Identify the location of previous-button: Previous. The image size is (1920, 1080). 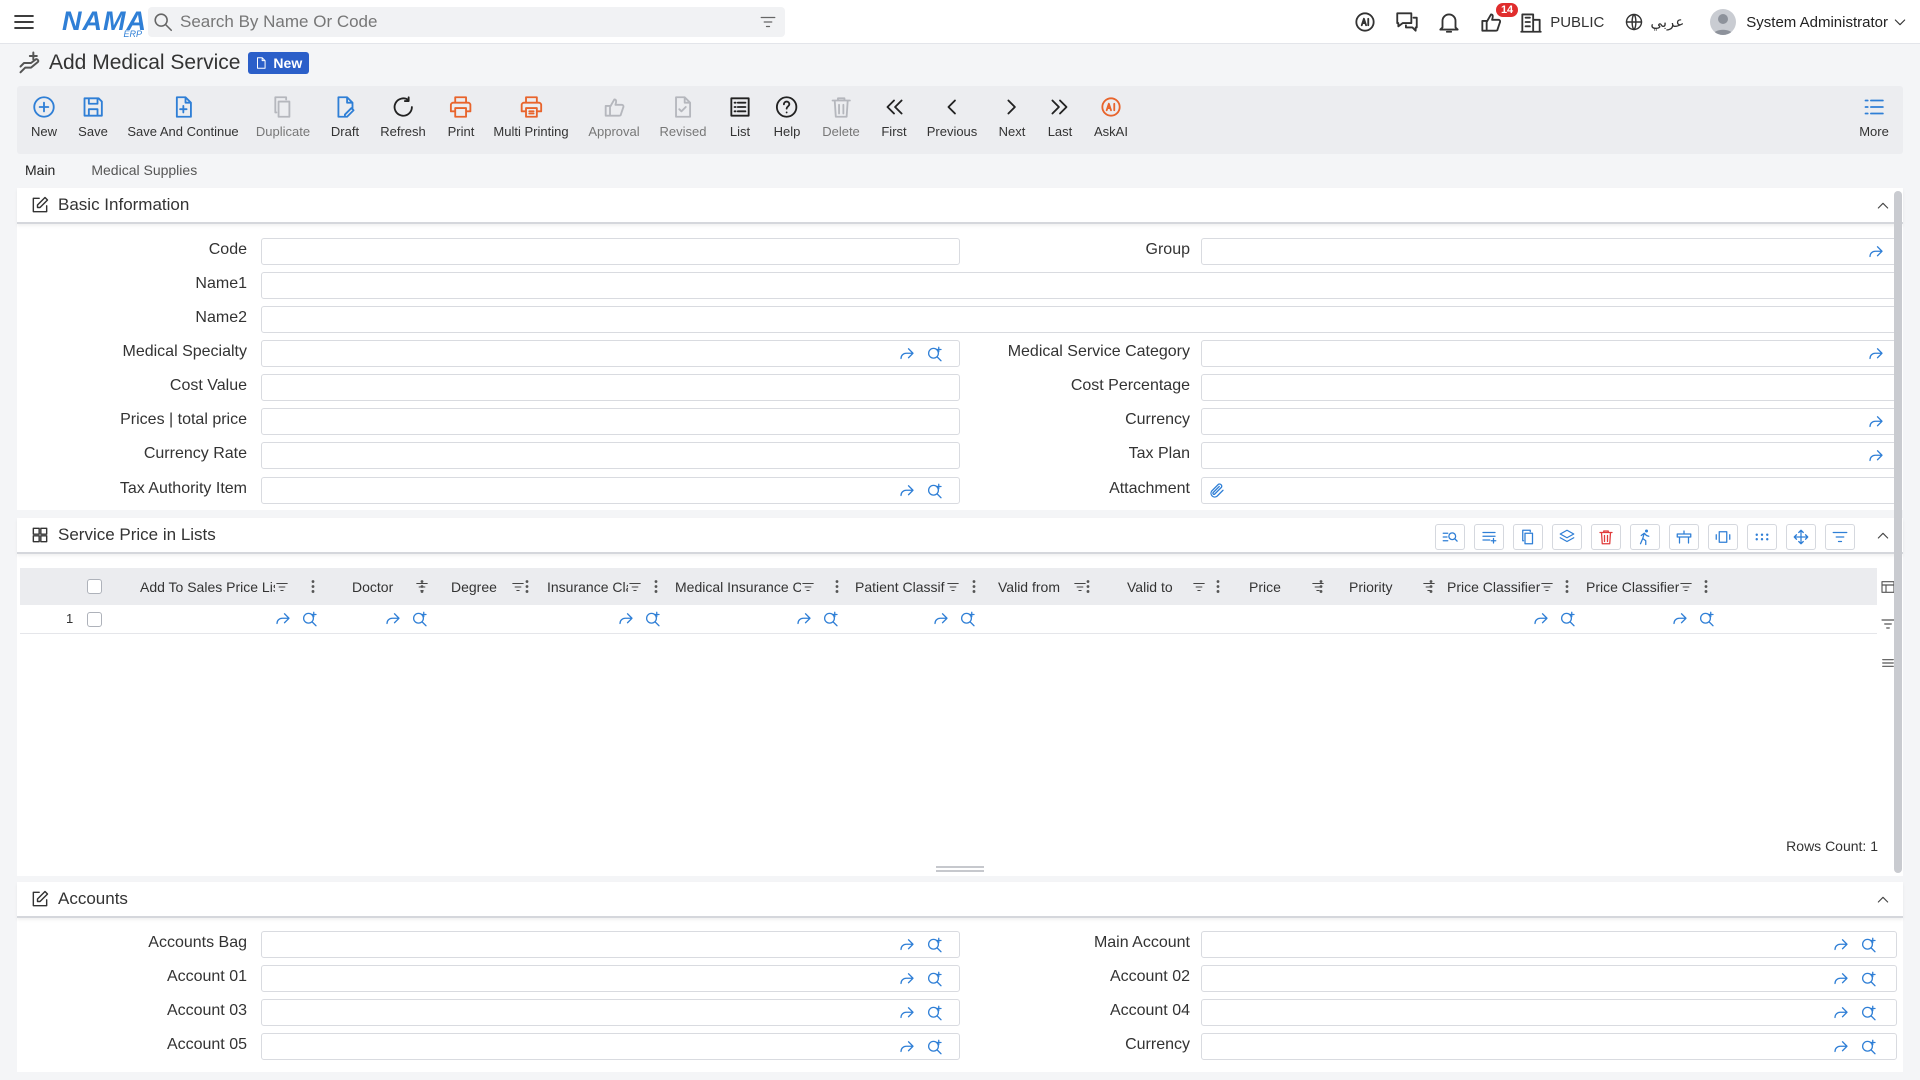
(952, 116).